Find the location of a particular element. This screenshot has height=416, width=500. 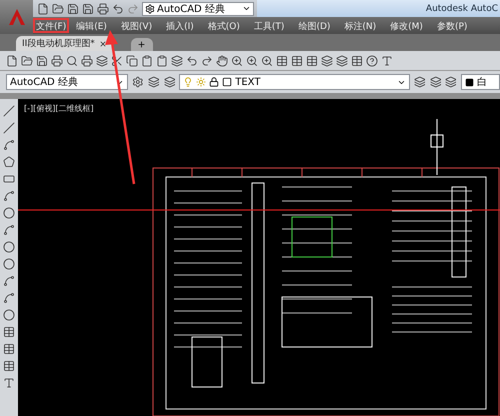

new-tab-button is located at coordinates (141, 44).